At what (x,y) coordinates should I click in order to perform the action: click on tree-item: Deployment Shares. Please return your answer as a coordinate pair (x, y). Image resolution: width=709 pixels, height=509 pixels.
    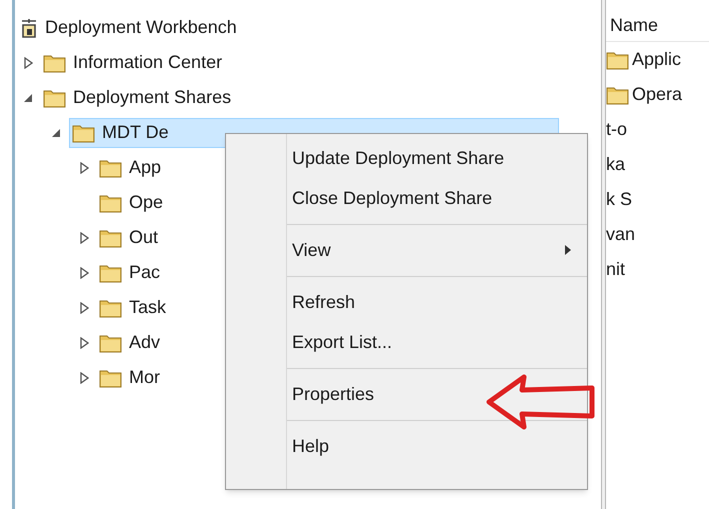
    Looking at the image, I should click on (137, 97).